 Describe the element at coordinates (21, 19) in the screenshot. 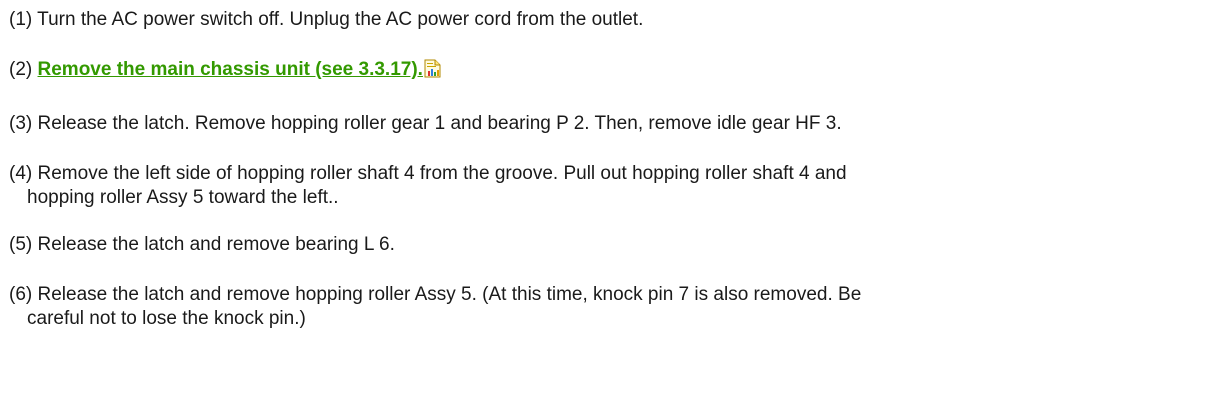

I see `step-number: (1)` at that location.